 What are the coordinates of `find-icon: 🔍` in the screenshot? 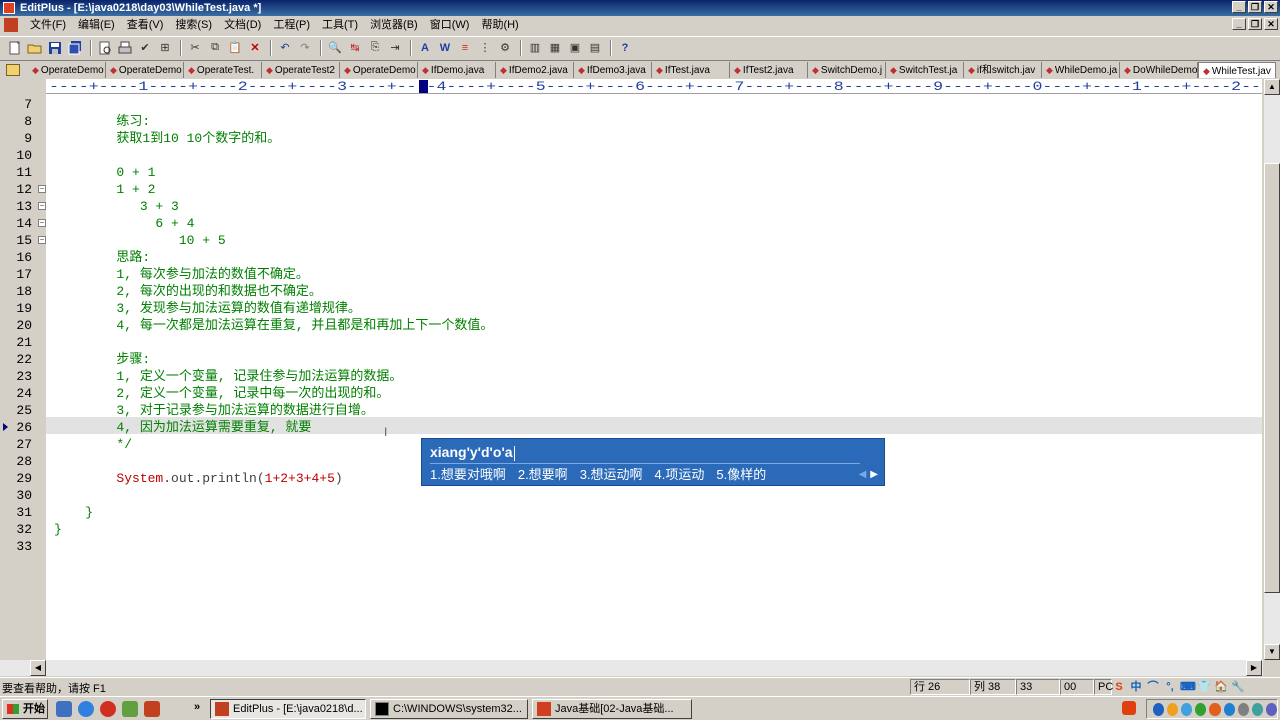 It's located at (335, 48).